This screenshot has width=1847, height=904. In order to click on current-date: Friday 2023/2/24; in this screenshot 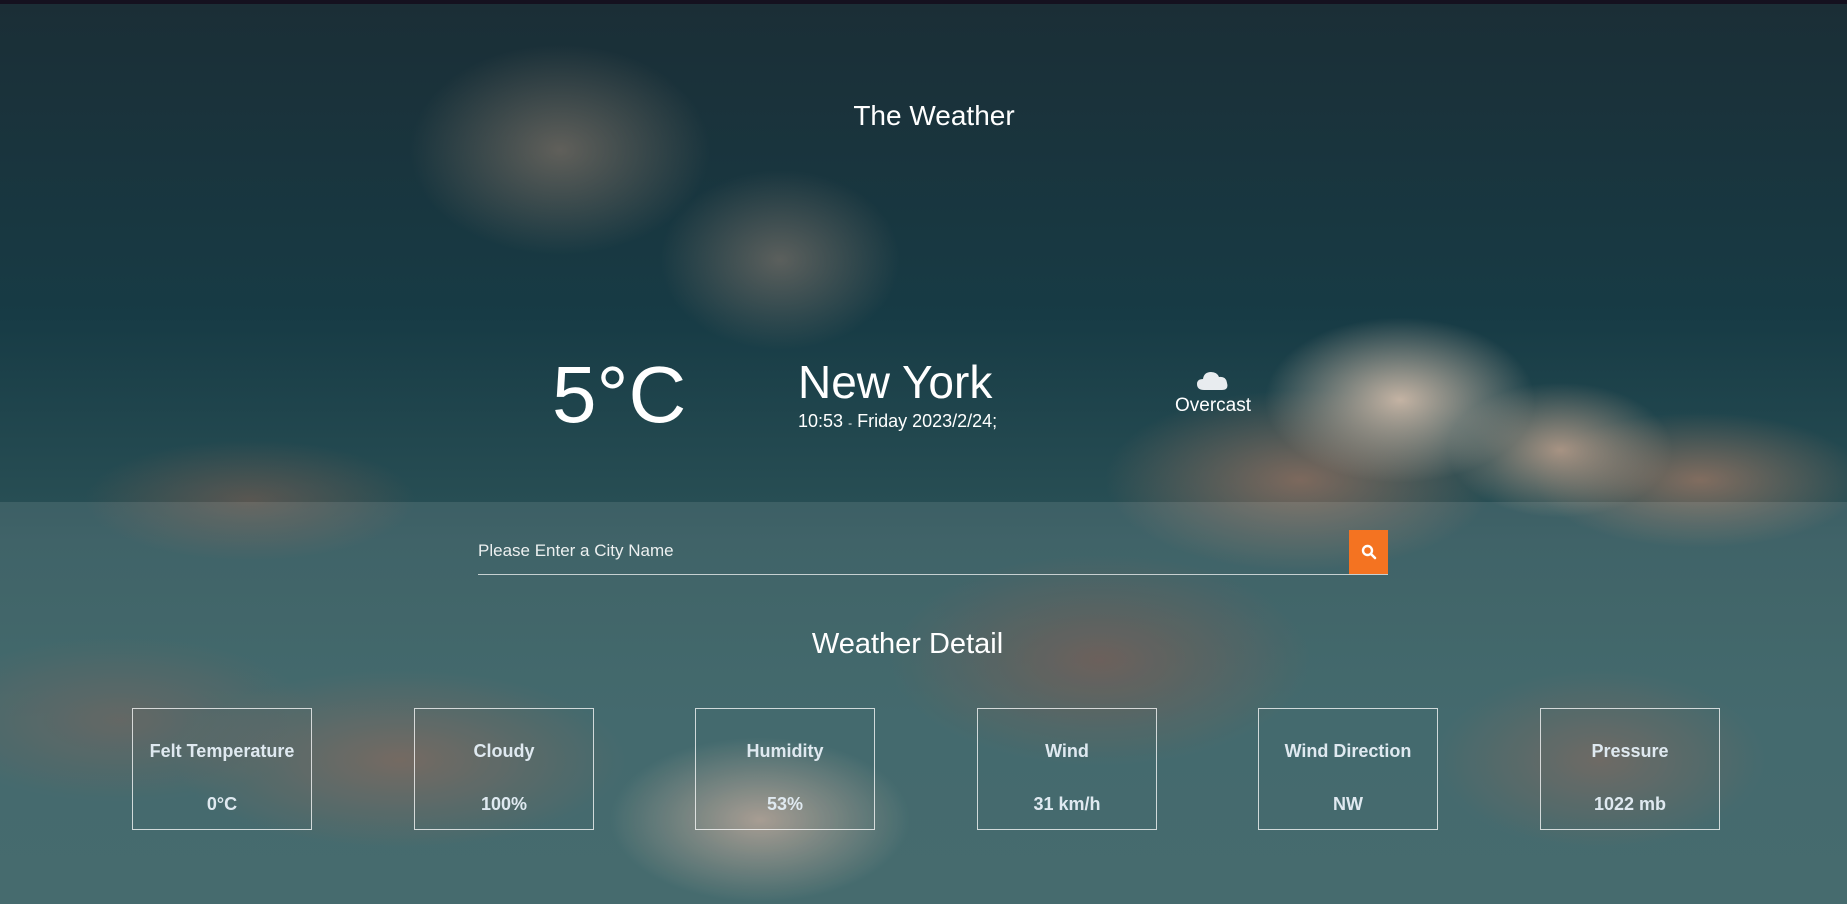, I will do `click(927, 421)`.